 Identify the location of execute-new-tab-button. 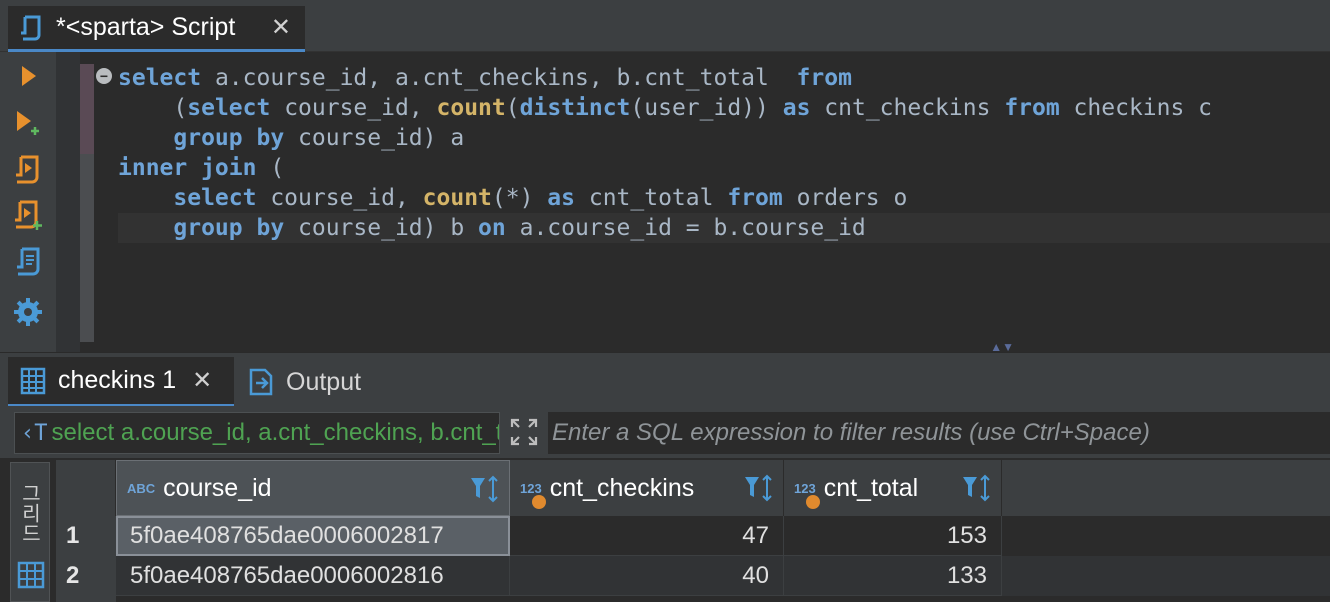
(28, 124).